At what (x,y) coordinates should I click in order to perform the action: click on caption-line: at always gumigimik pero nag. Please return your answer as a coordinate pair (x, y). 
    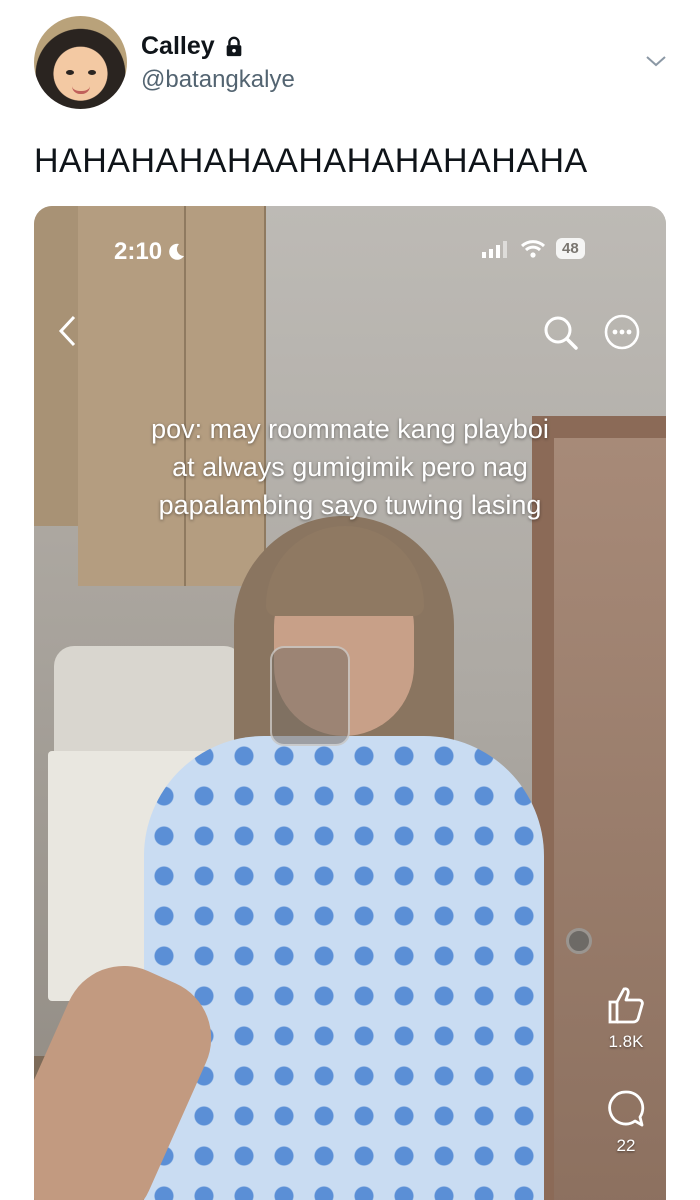
    Looking at the image, I should click on (350, 467).